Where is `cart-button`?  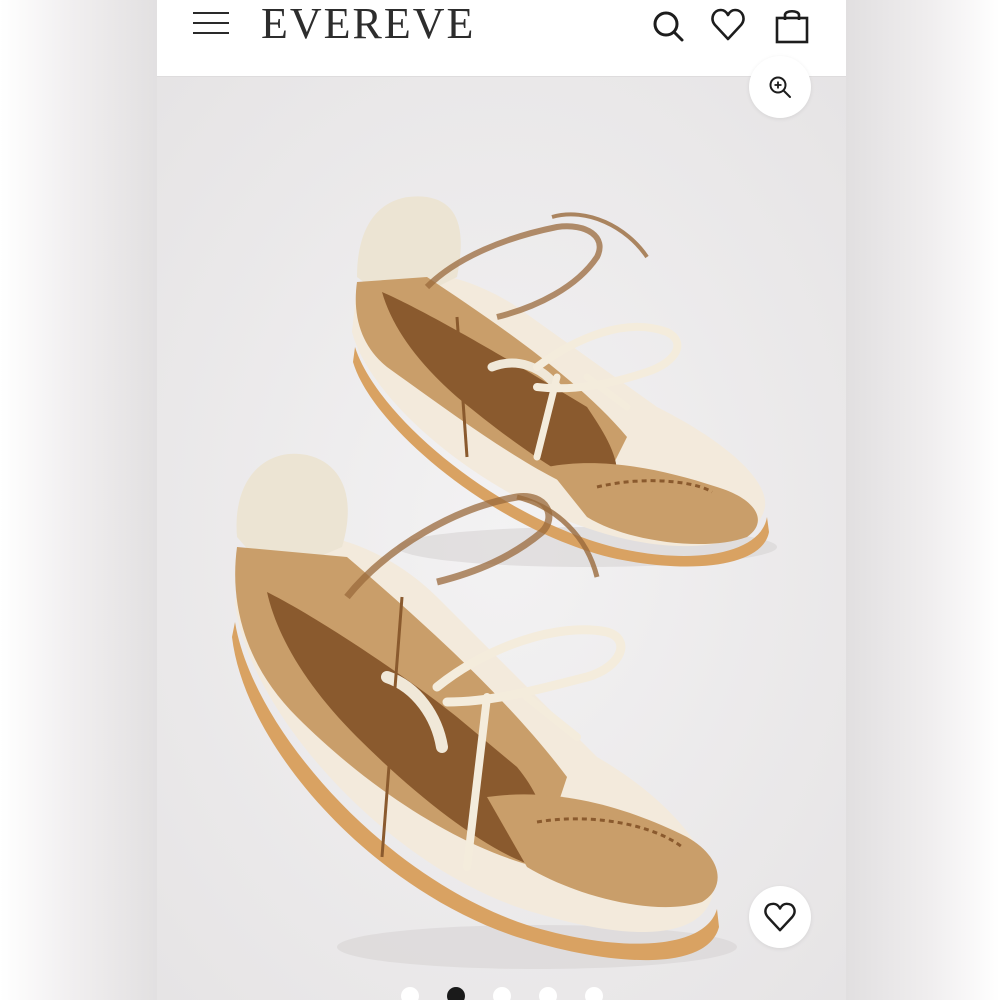
cart-button is located at coordinates (792, 25).